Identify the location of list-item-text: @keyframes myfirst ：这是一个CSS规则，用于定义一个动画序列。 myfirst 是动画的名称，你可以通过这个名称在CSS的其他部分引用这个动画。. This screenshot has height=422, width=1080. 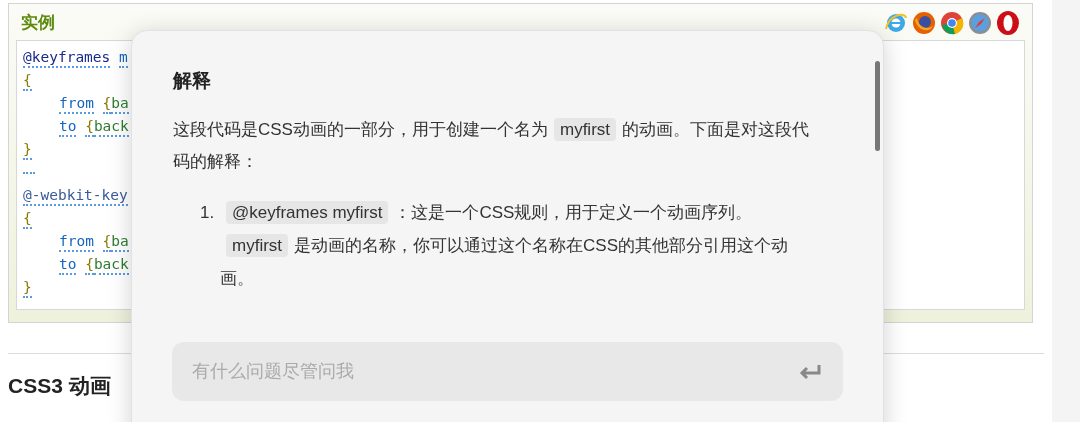
(504, 244).